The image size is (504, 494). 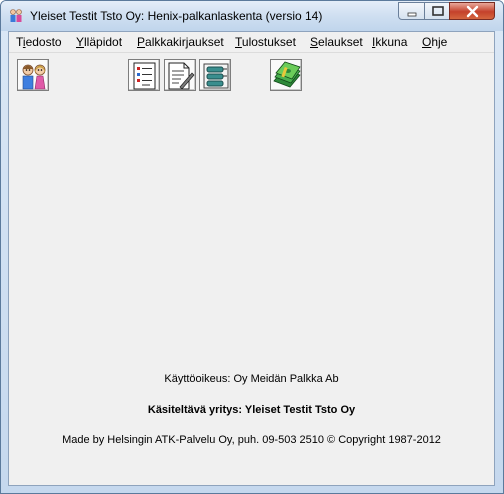 What do you see at coordinates (16, 15) in the screenshot?
I see `app-people-icon` at bounding box center [16, 15].